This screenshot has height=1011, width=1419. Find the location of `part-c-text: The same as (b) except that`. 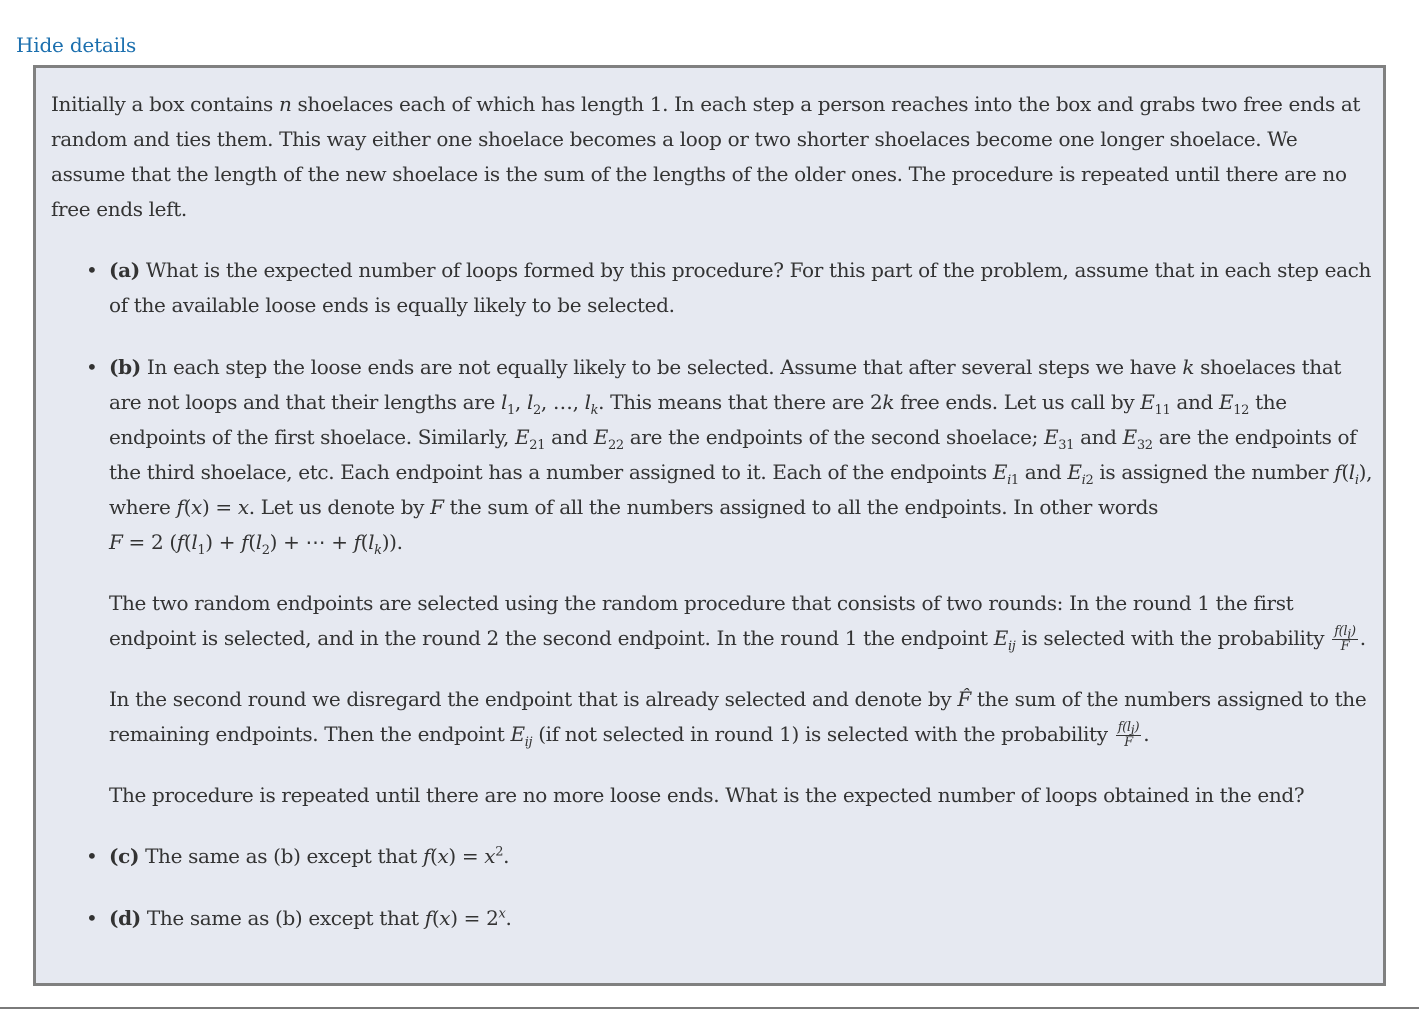

part-c-text: The same as (b) except that is located at coordinates (281, 856).